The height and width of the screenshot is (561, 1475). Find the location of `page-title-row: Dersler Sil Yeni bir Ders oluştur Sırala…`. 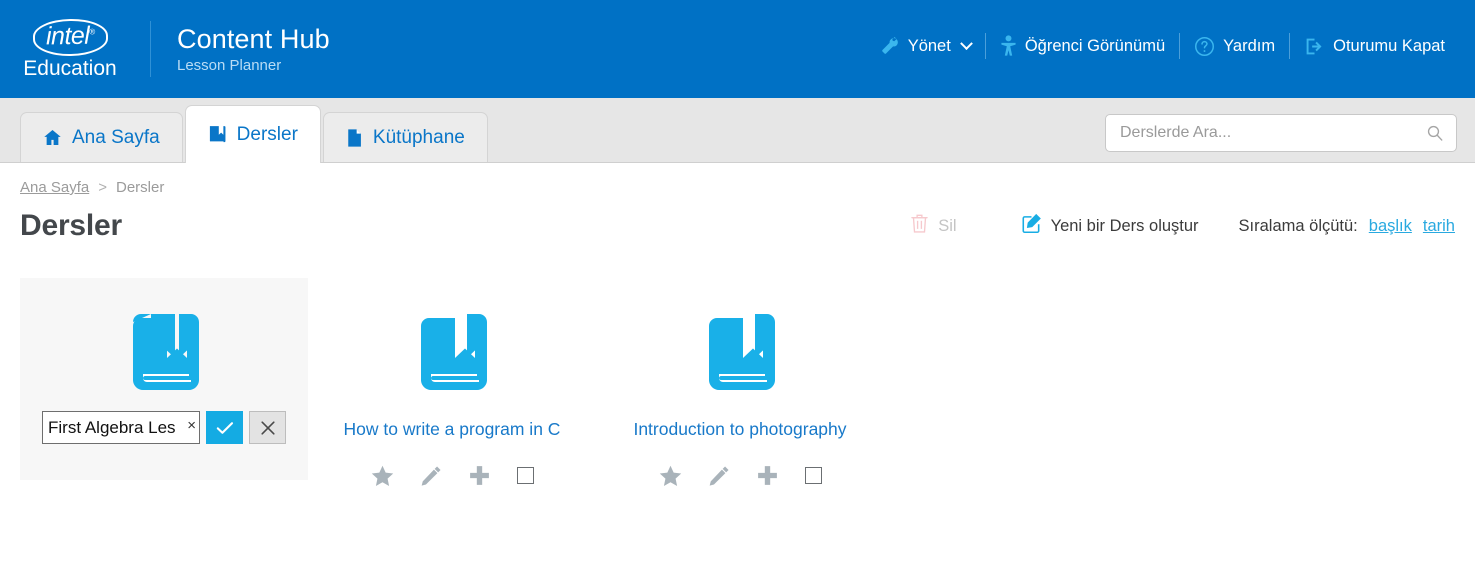

page-title-row: Dersler Sil Yeni bir Ders oluştur Sırala… is located at coordinates (737, 226).